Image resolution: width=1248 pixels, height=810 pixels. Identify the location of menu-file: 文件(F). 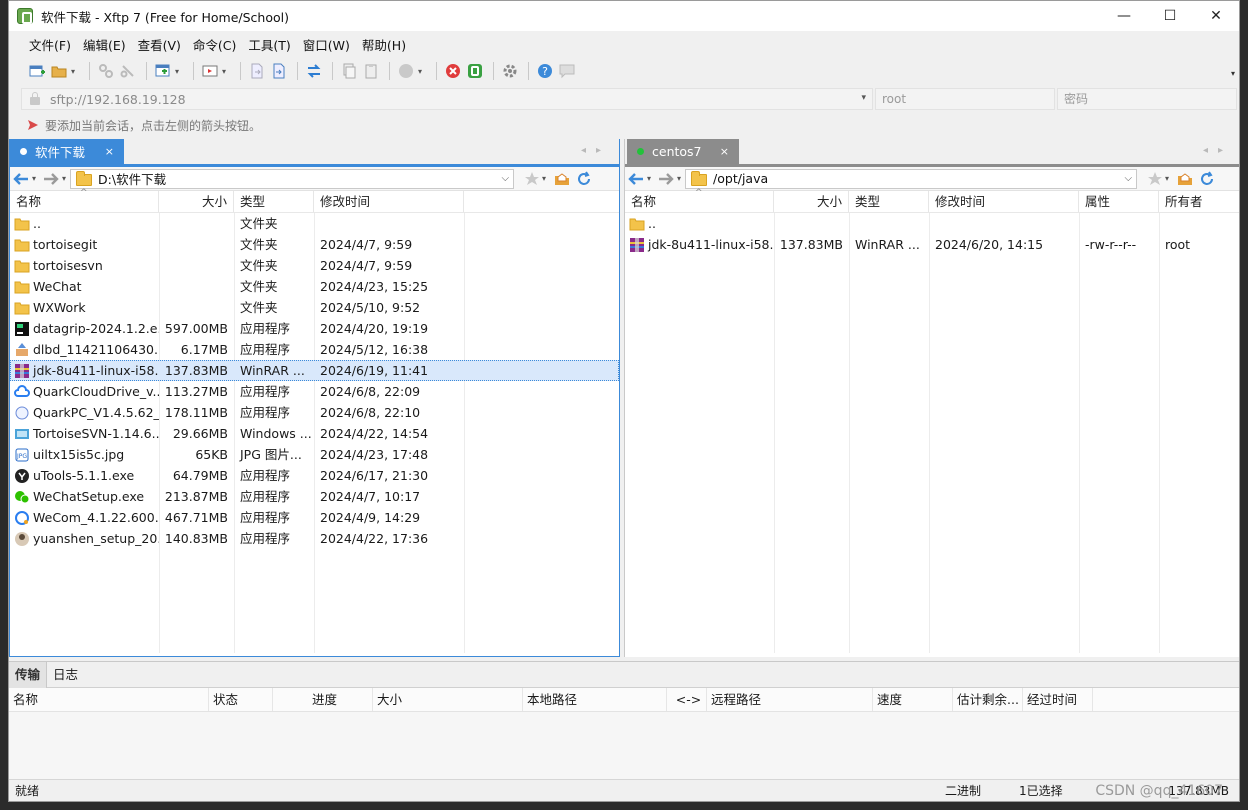
(50, 44).